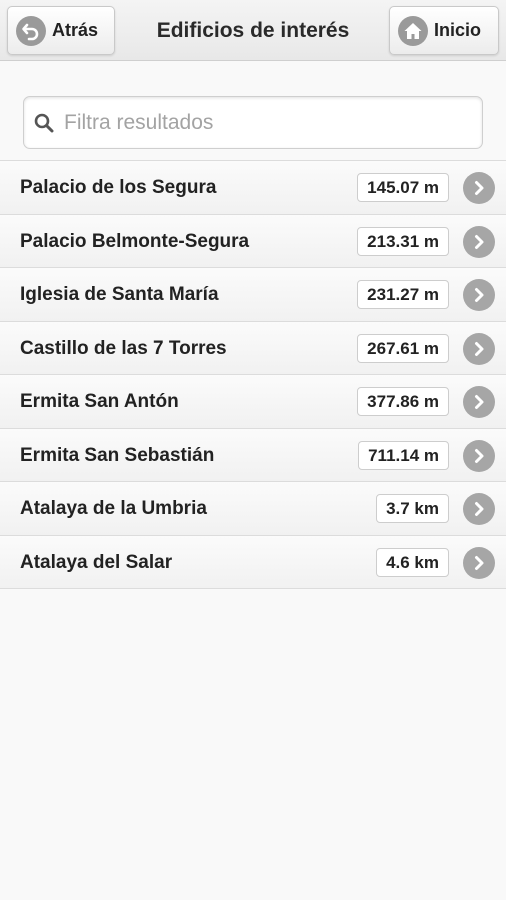 The height and width of the screenshot is (900, 506). Describe the element at coordinates (135, 241) in the screenshot. I see `list-item-name: Palacio Belmonte-Segura` at that location.